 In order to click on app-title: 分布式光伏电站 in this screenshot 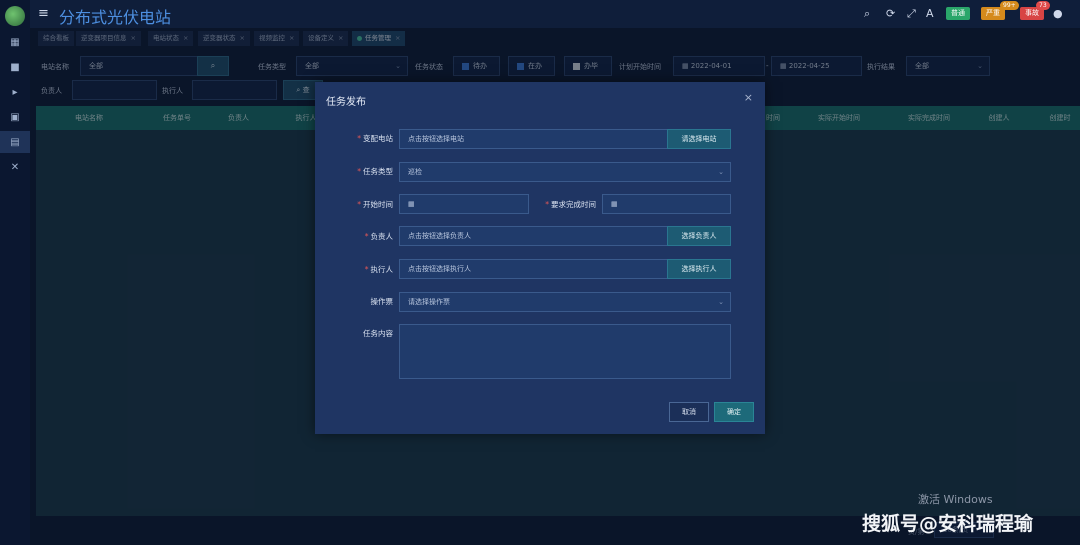, I will do `click(115, 17)`.